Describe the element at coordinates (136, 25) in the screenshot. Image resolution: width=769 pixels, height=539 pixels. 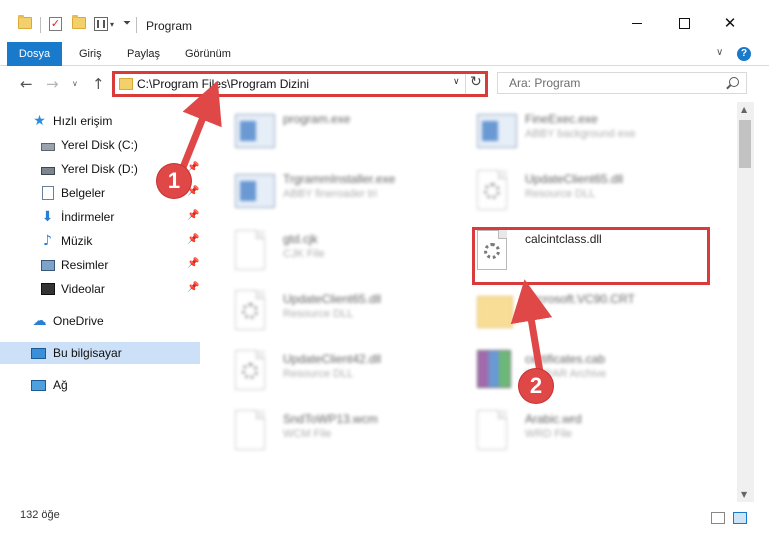
I see `divider` at that location.